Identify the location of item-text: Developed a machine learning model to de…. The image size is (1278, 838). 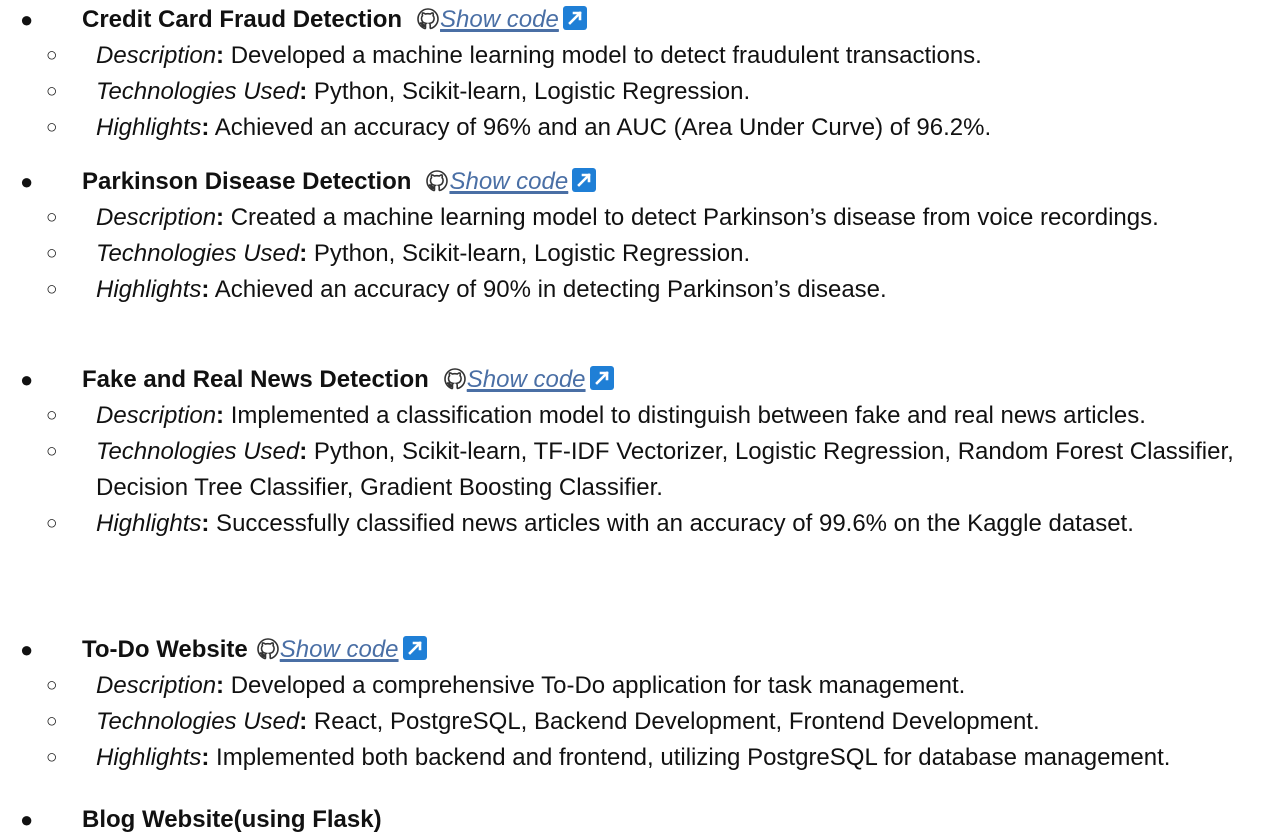
(603, 55).